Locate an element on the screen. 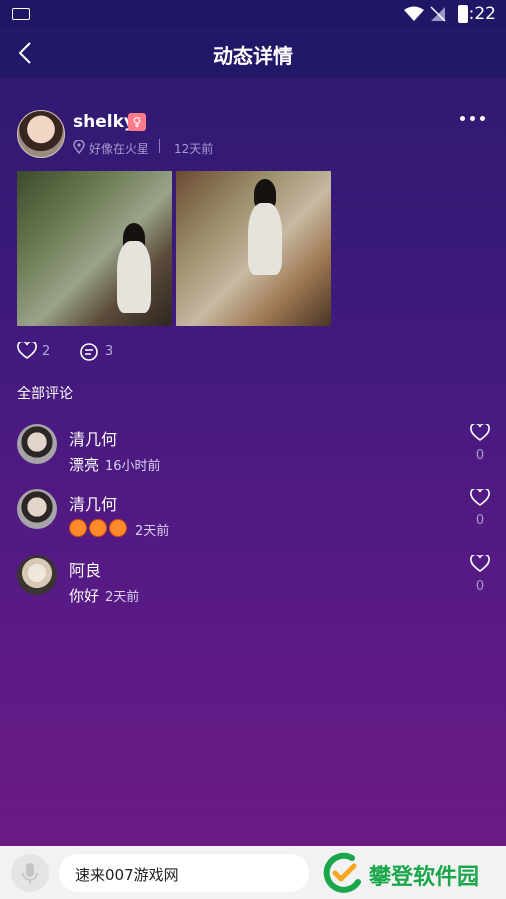 The width and height of the screenshot is (506, 899). commenter-name: 阿良 is located at coordinates (85, 569).